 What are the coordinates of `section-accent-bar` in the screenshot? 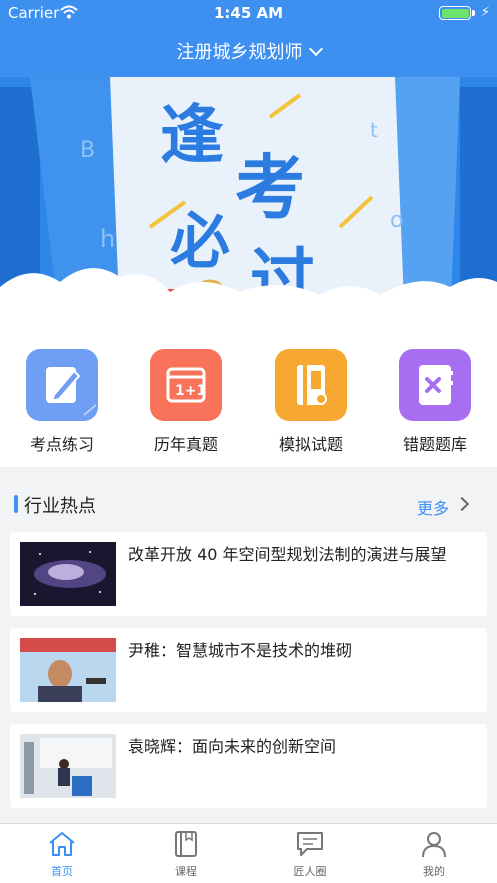 It's located at (16, 504).